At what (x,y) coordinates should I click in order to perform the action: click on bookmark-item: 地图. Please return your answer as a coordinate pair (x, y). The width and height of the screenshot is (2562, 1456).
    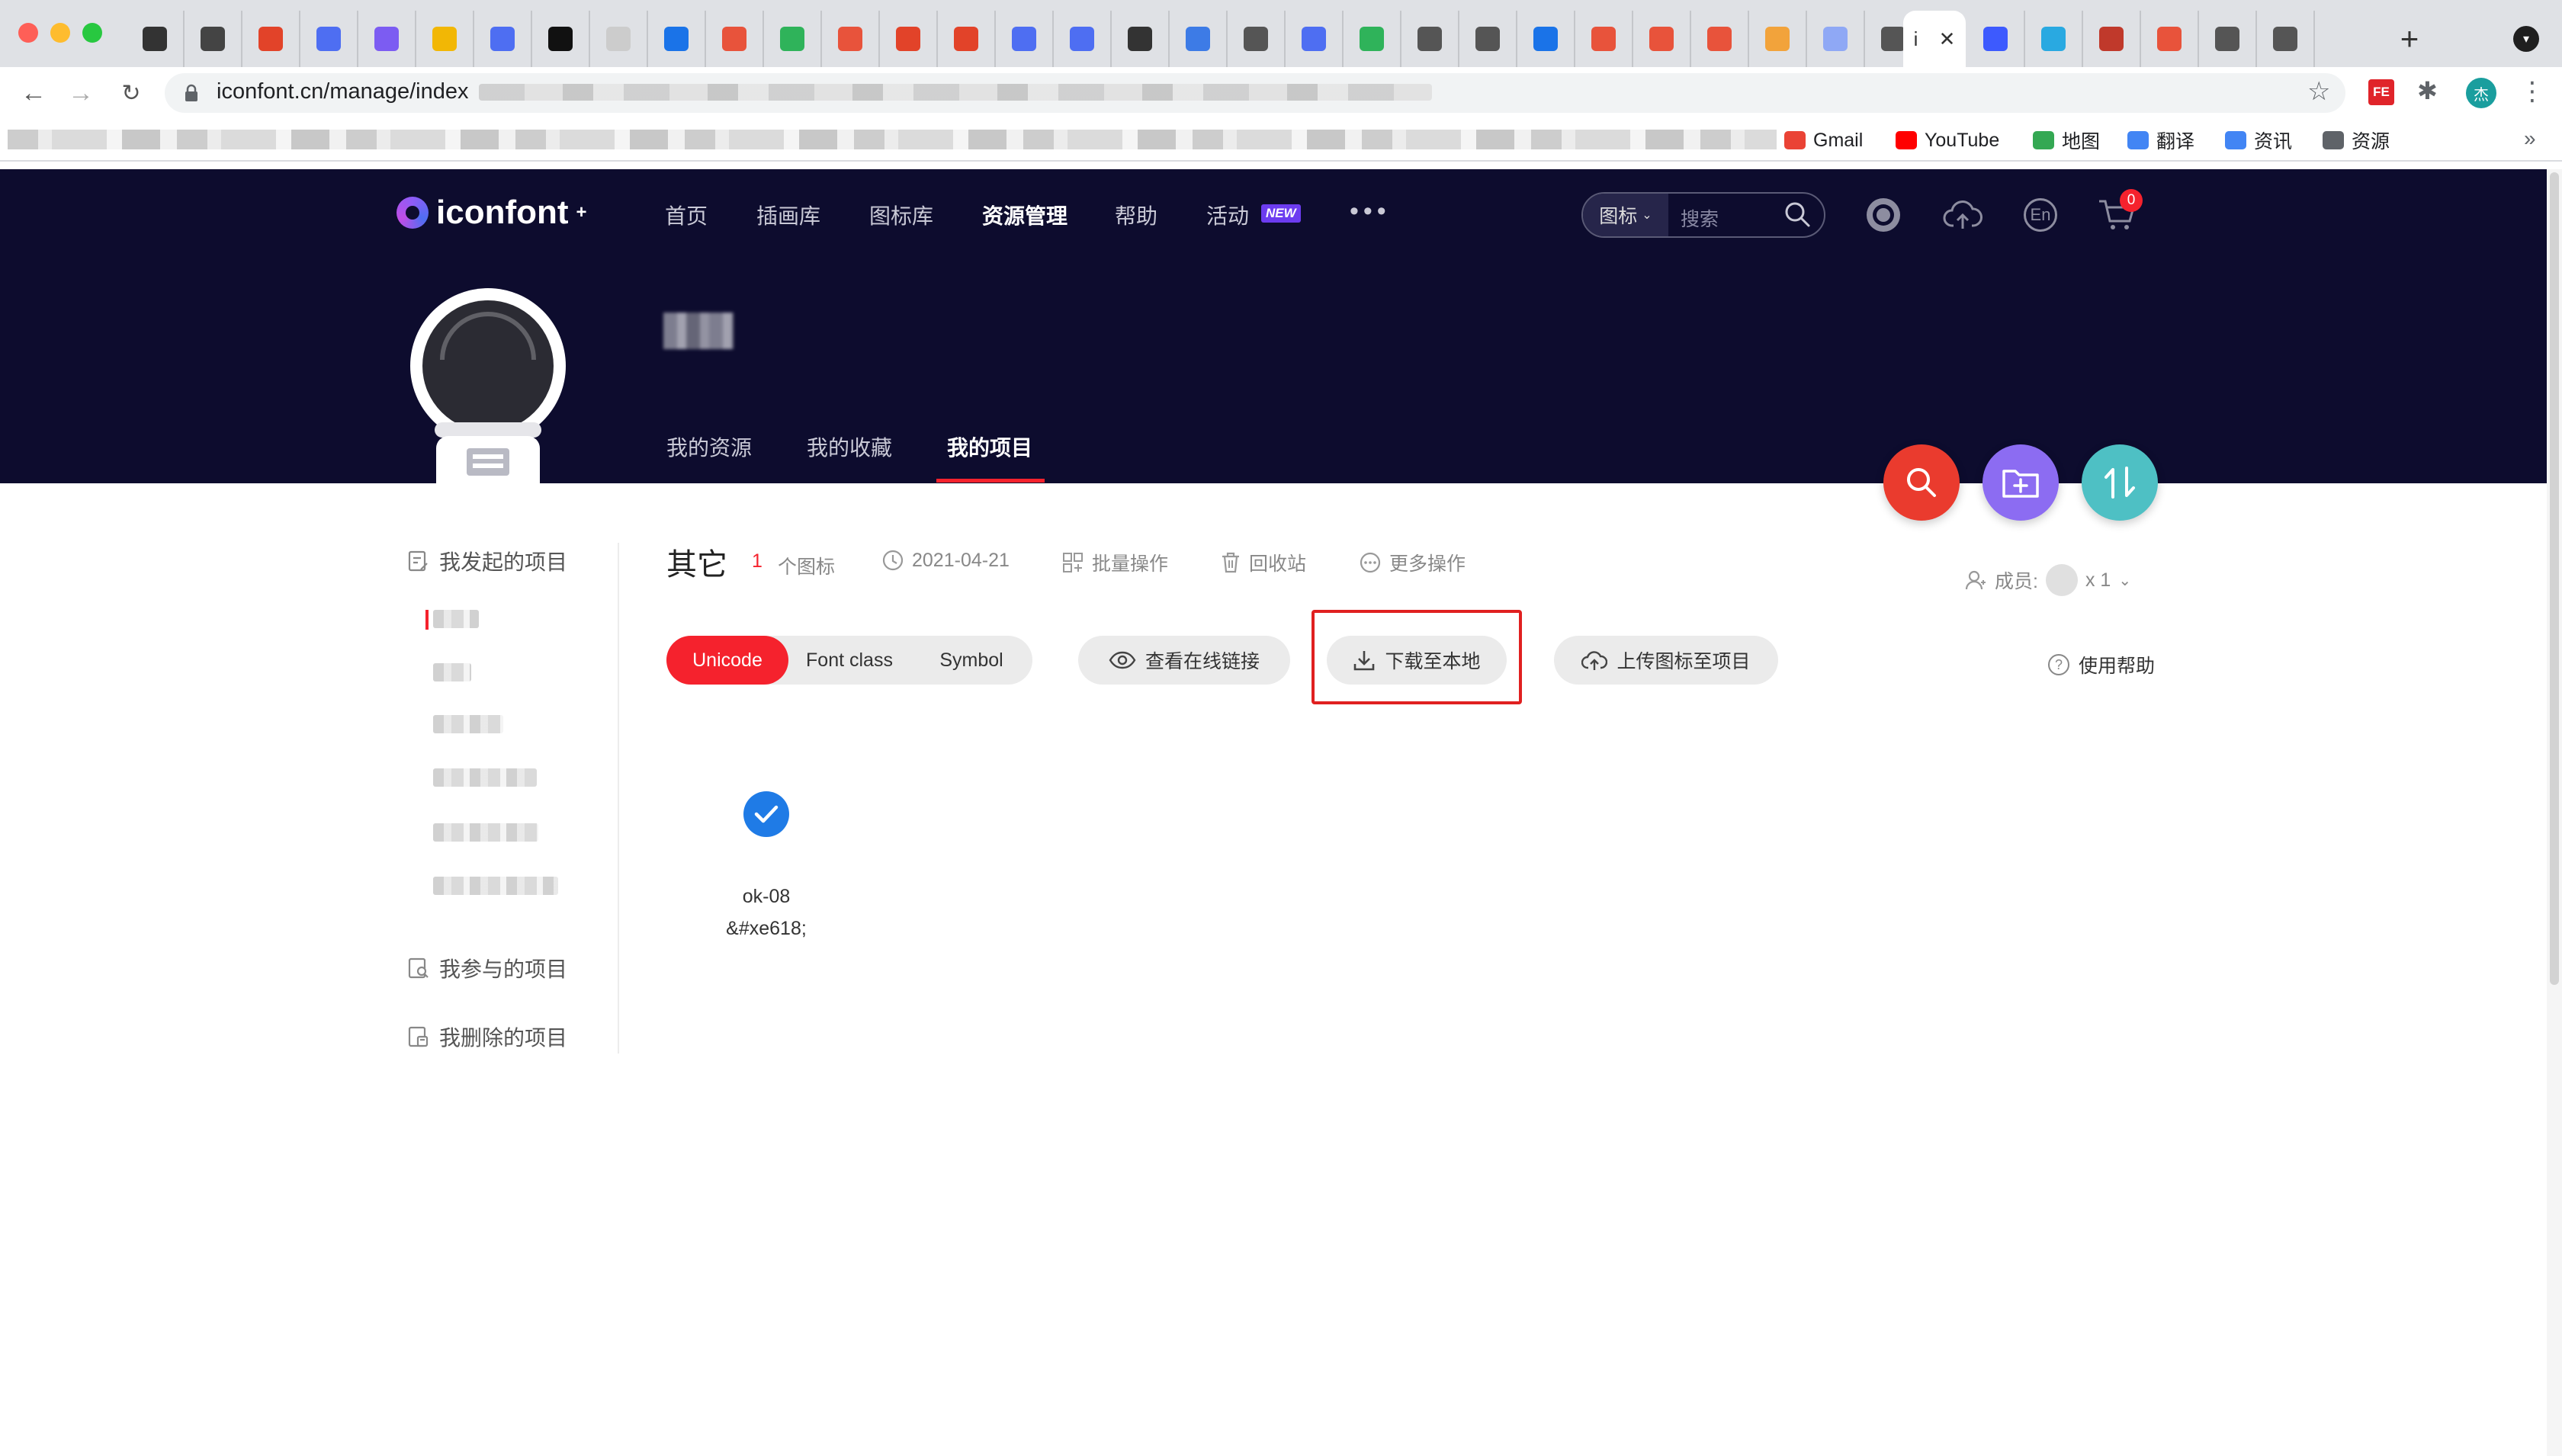
    Looking at the image, I should click on (2066, 140).